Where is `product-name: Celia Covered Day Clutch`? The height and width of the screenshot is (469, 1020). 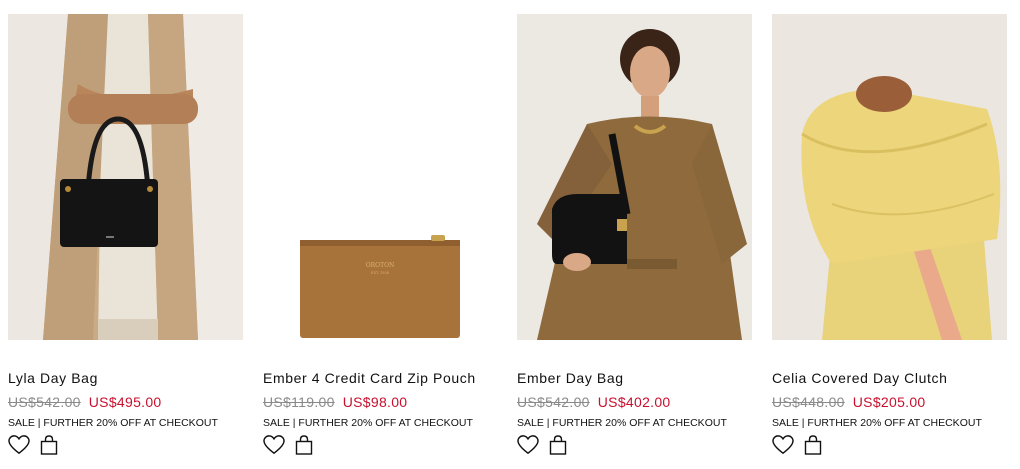 product-name: Celia Covered Day Clutch is located at coordinates (889, 378).